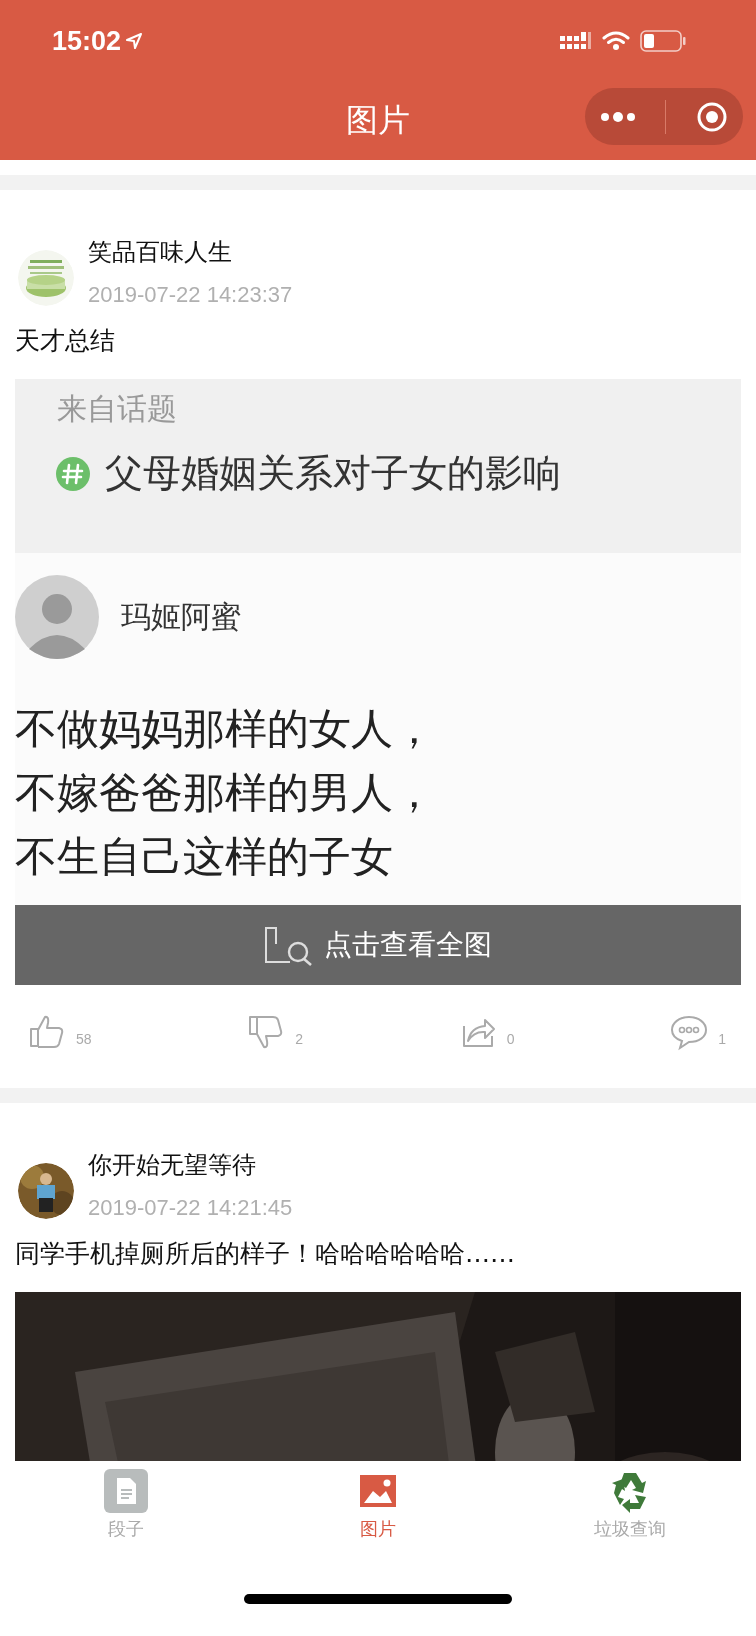 The height and width of the screenshot is (1636, 756). Describe the element at coordinates (190, 1165) in the screenshot. I see `author-name: 你开始无望等待` at that location.